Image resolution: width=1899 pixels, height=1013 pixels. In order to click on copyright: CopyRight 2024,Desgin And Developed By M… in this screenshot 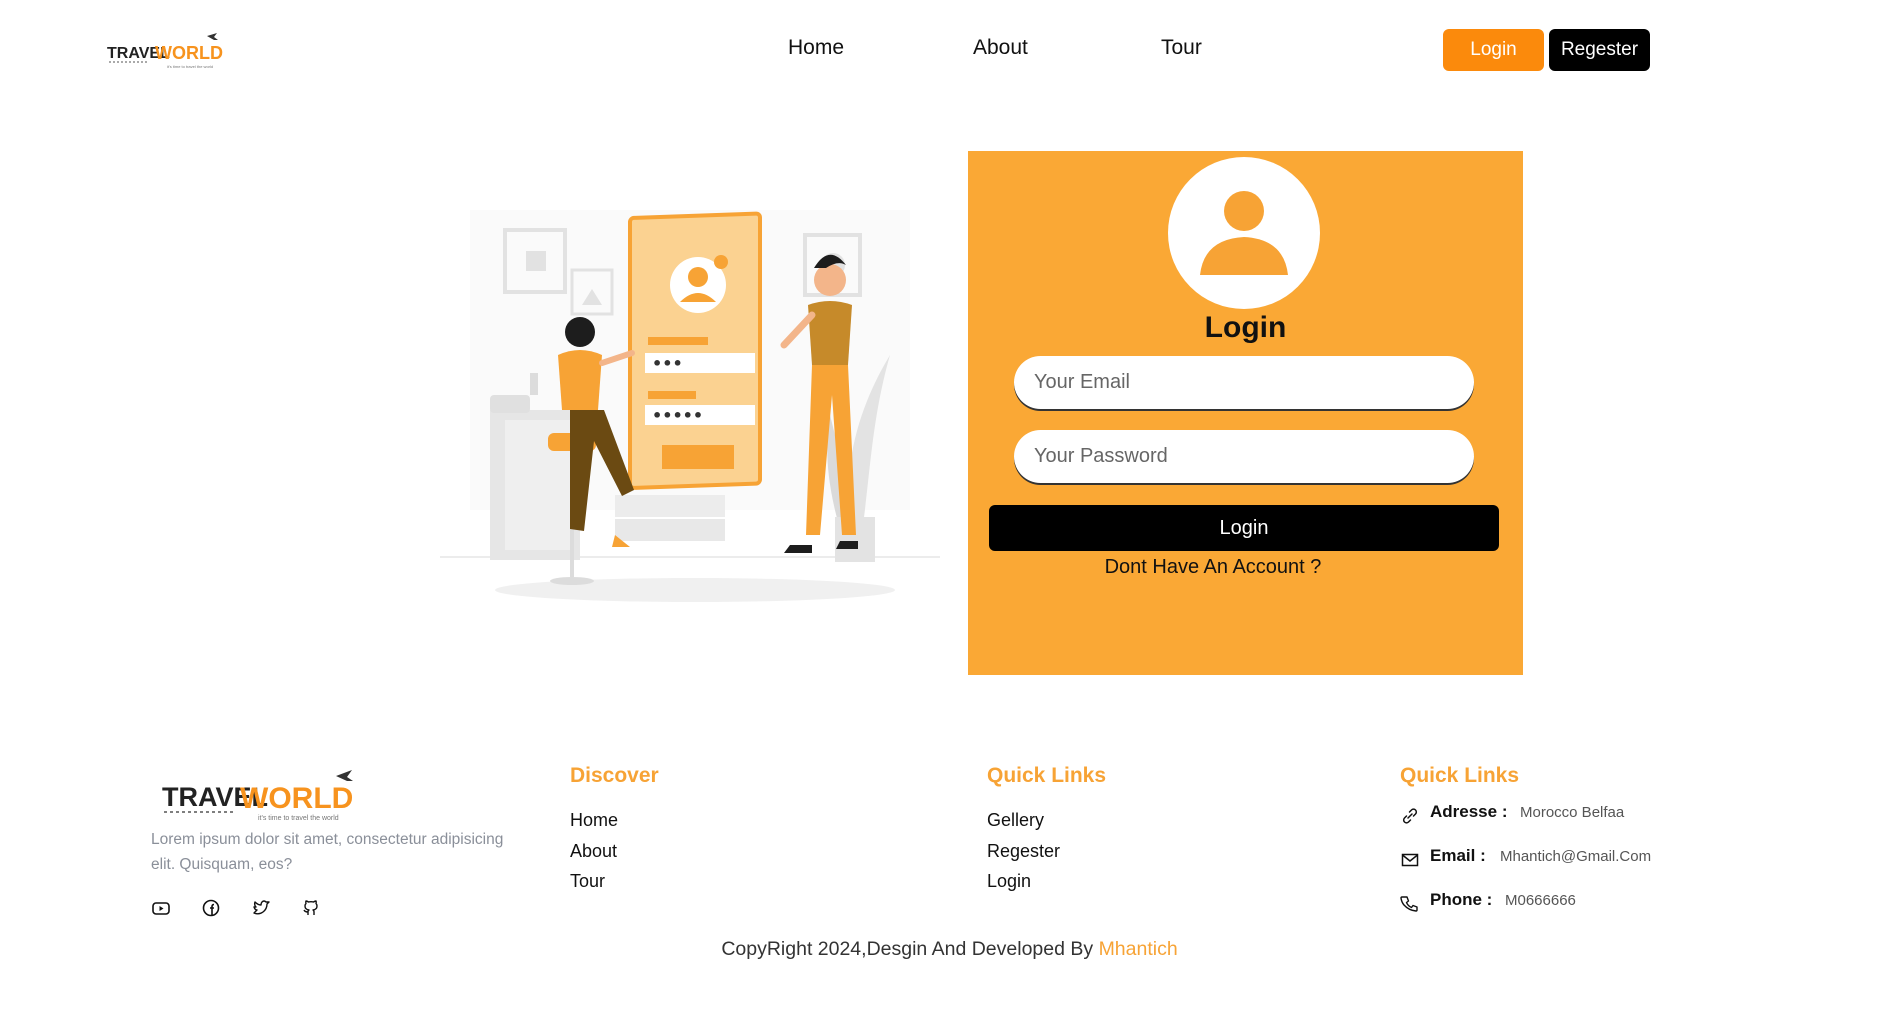, I will do `click(949, 949)`.